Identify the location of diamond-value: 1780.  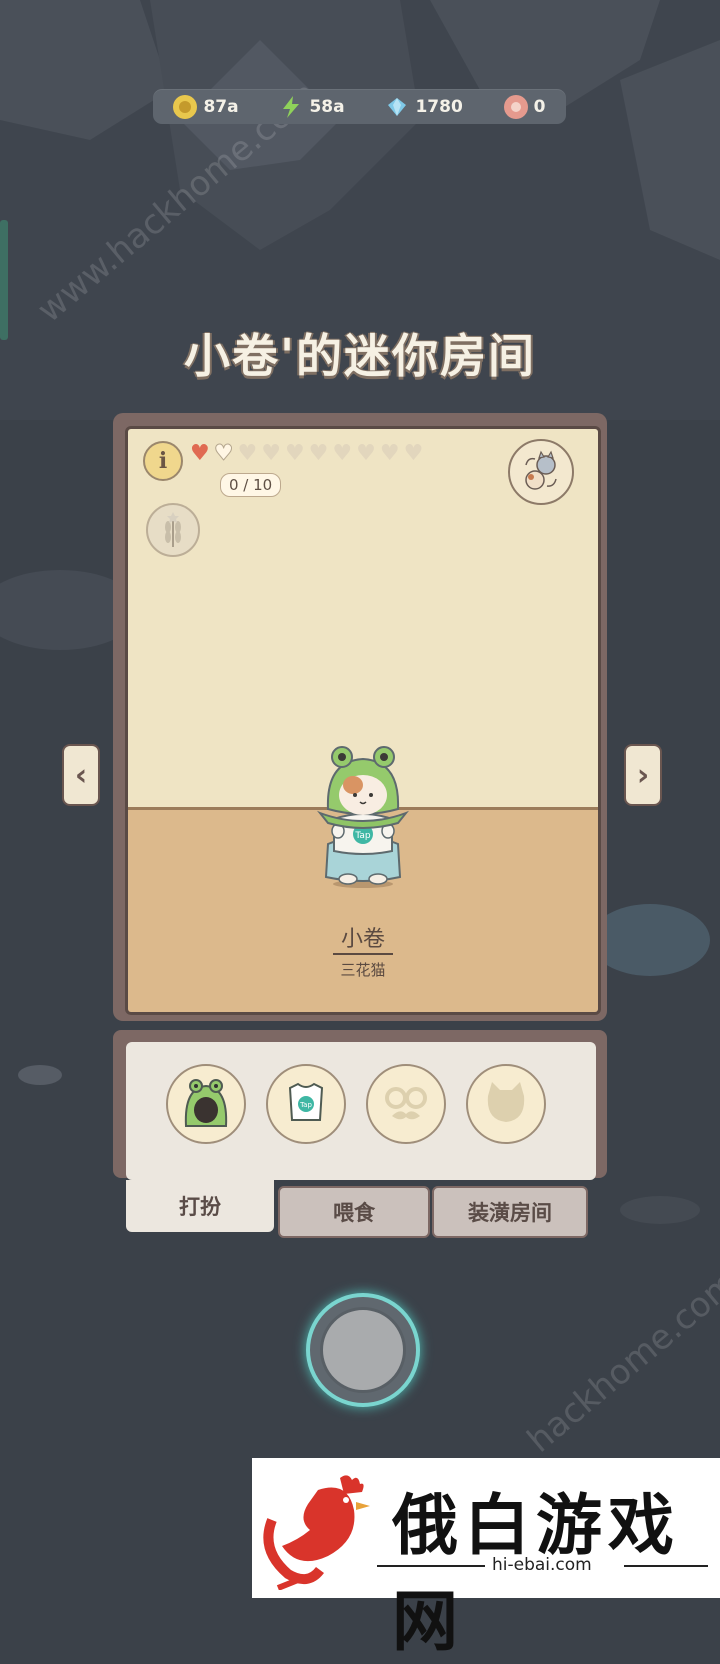
(439, 106).